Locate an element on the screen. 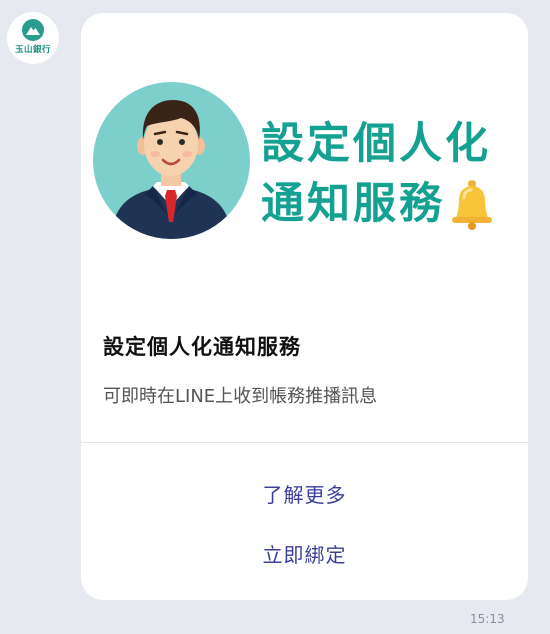 The height and width of the screenshot is (634, 550). message-timestamp: 15:13 is located at coordinates (487, 619).